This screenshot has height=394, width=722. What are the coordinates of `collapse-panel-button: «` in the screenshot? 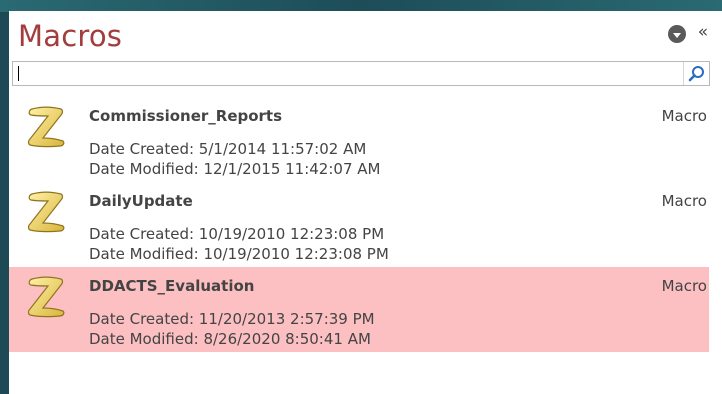 It's located at (703, 32).